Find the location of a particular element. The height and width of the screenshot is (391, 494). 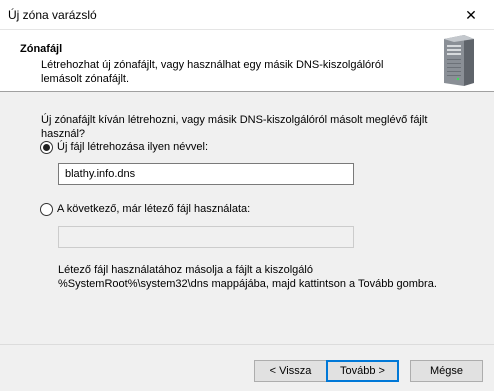

server-icon is located at coordinates (459, 60).